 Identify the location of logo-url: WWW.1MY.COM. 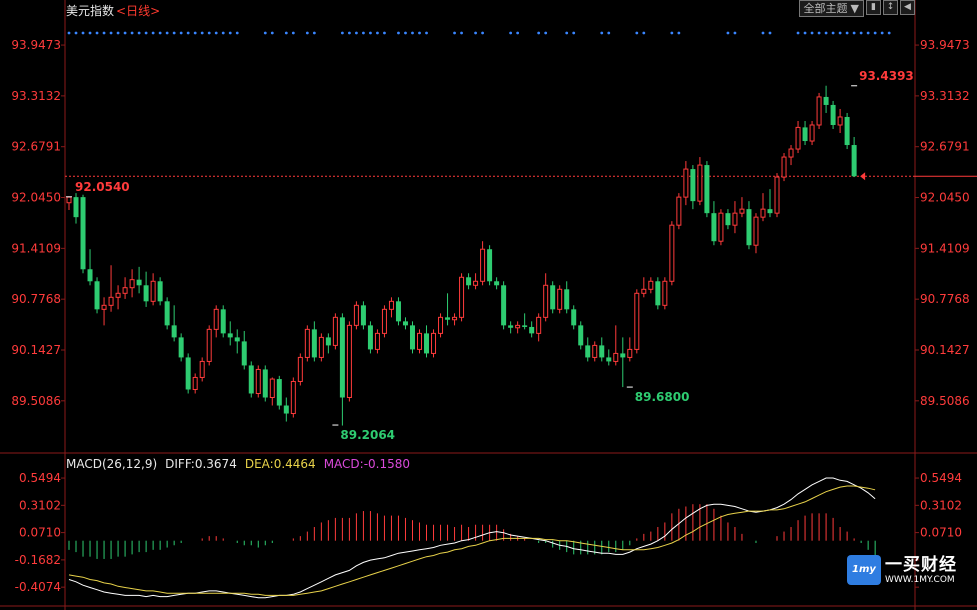
(920, 579).